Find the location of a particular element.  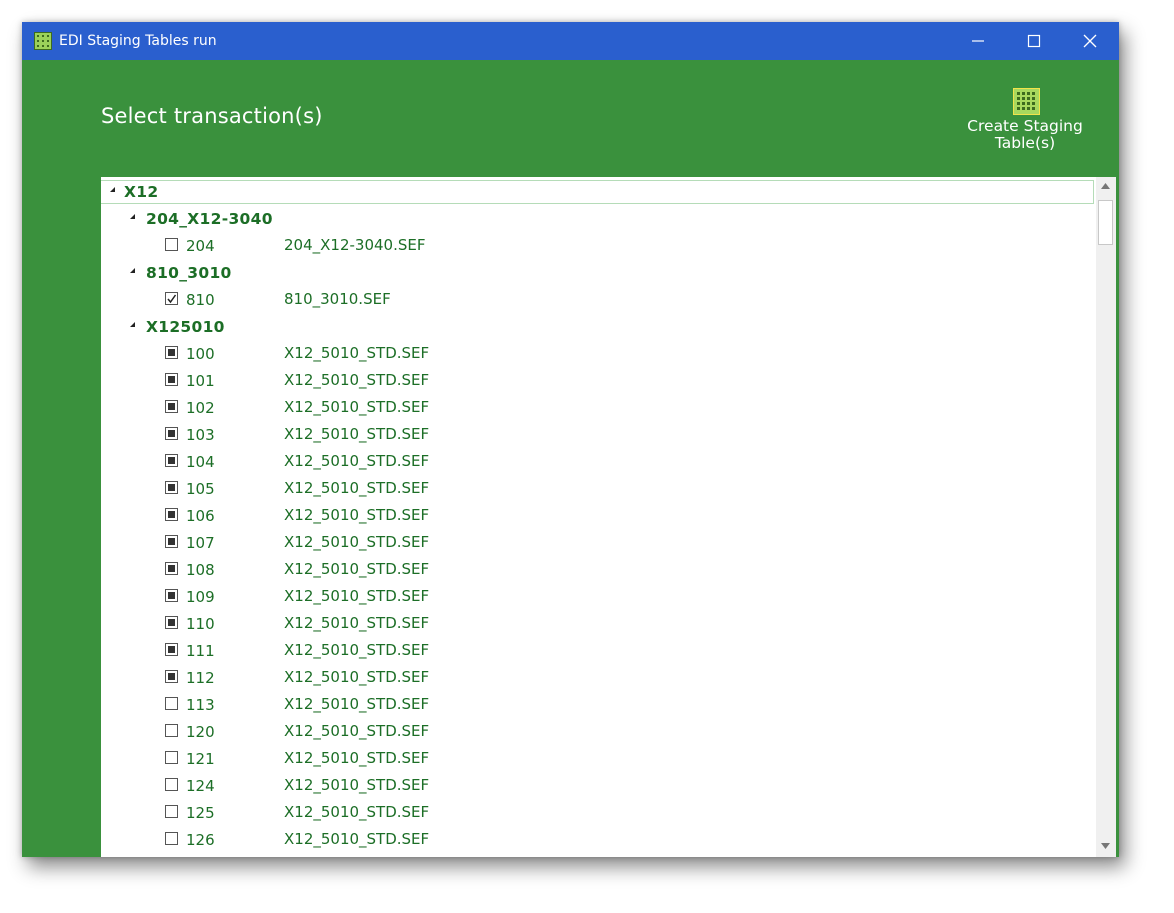

transaction-code: 125 is located at coordinates (200, 813).